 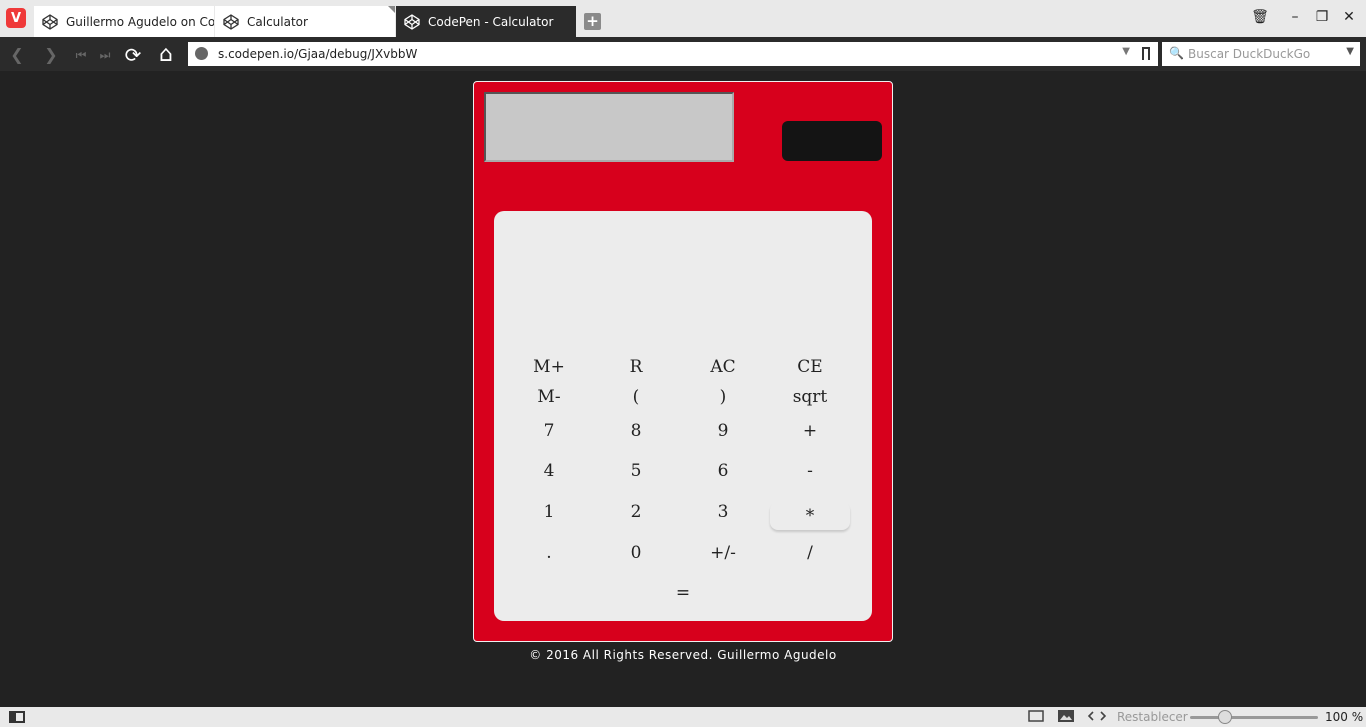 I want to click on key-negate: +/-, so click(x=723, y=553).